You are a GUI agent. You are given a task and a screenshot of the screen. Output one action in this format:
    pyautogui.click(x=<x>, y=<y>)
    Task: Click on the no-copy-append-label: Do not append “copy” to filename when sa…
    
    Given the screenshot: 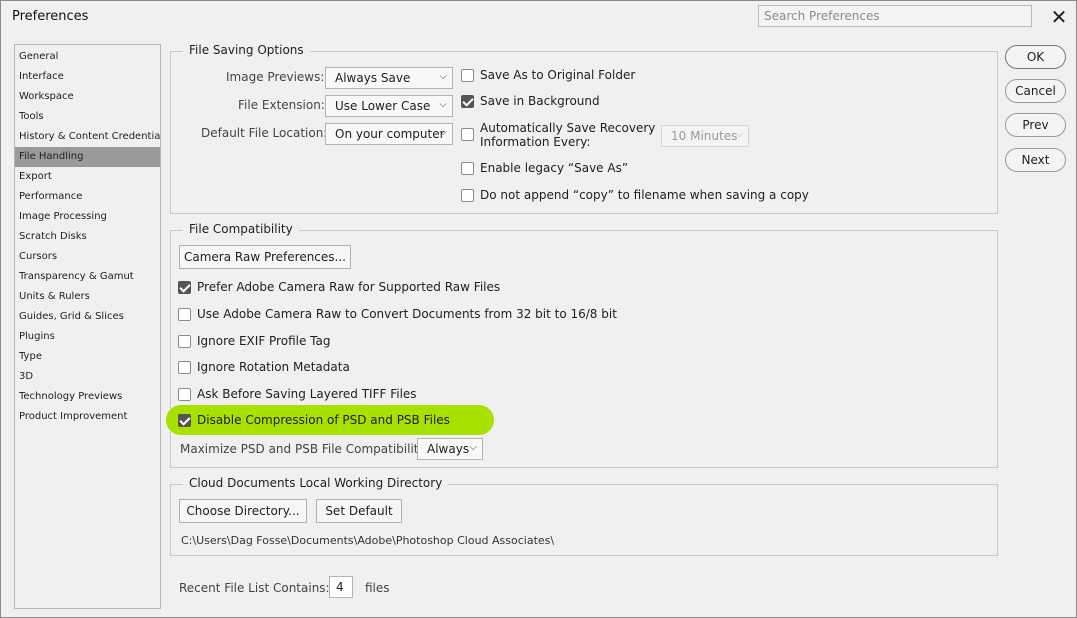 What is the action you would take?
    pyautogui.click(x=644, y=195)
    